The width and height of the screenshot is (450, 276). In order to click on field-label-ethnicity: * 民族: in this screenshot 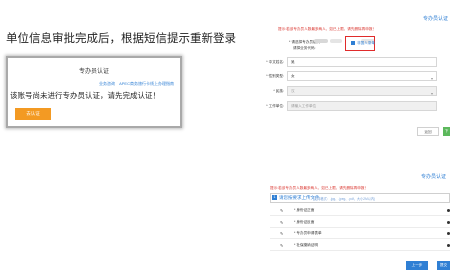, I will do `click(278, 91)`.